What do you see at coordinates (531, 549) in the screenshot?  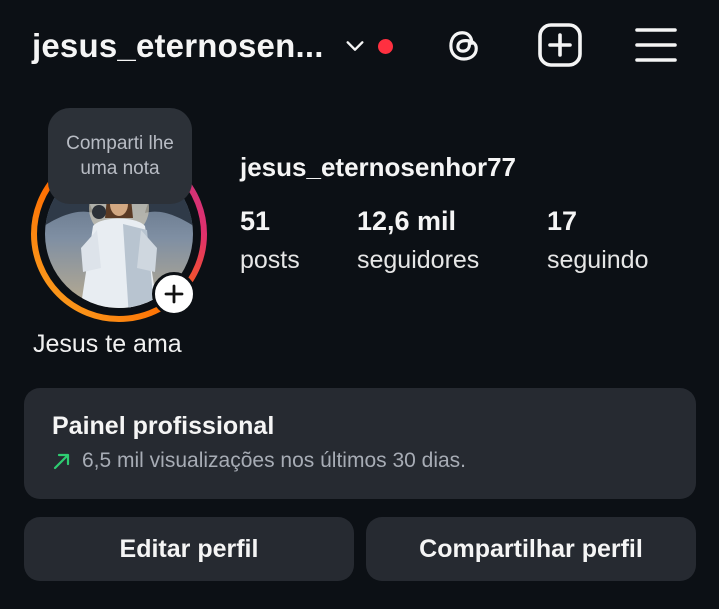 I see `share-profile-button: Compartilhar perfil` at bounding box center [531, 549].